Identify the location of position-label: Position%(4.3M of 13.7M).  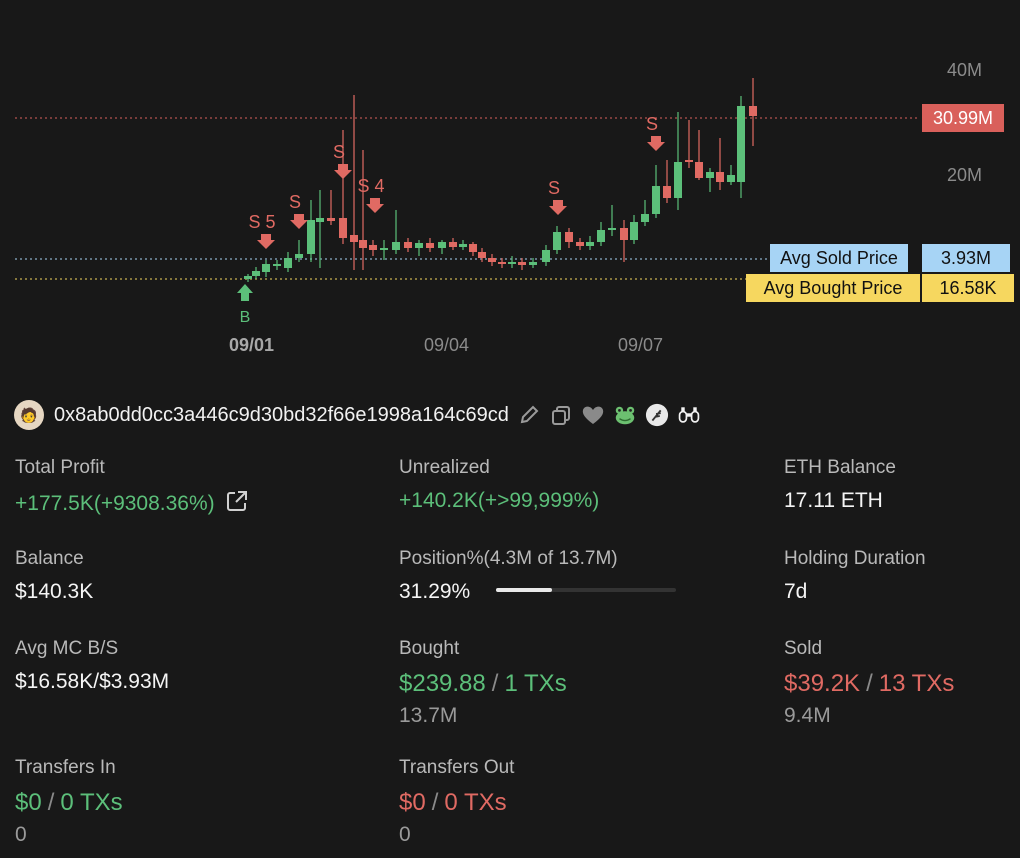
(508, 558).